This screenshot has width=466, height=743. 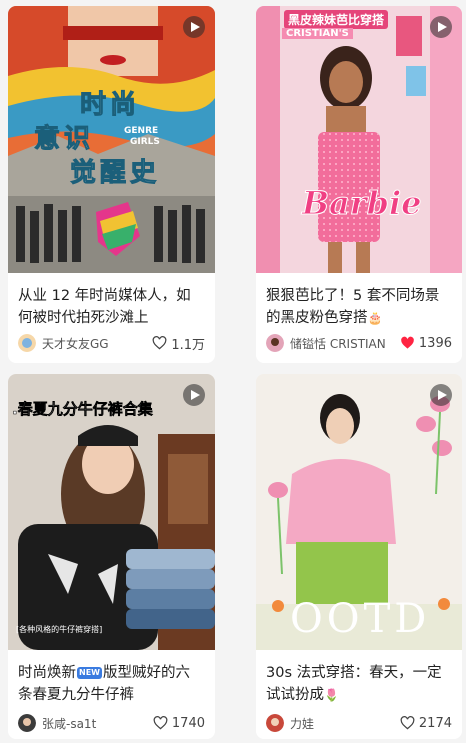 I want to click on note-title: 狠狠芭比了！5 套不同场景的黑皮粉色穿搭🎂, so click(x=358, y=307).